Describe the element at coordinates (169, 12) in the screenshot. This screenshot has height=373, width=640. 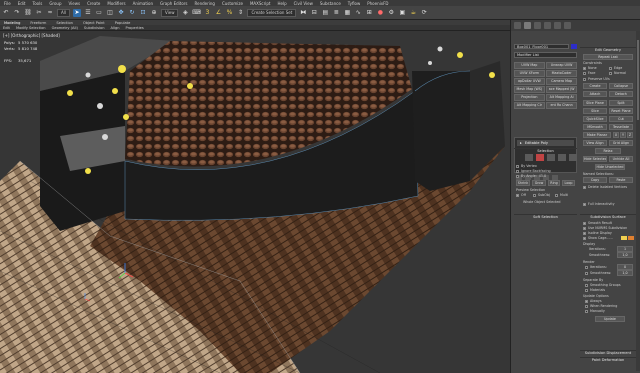
I see `reference-coordinate-dropdown: View` at that location.